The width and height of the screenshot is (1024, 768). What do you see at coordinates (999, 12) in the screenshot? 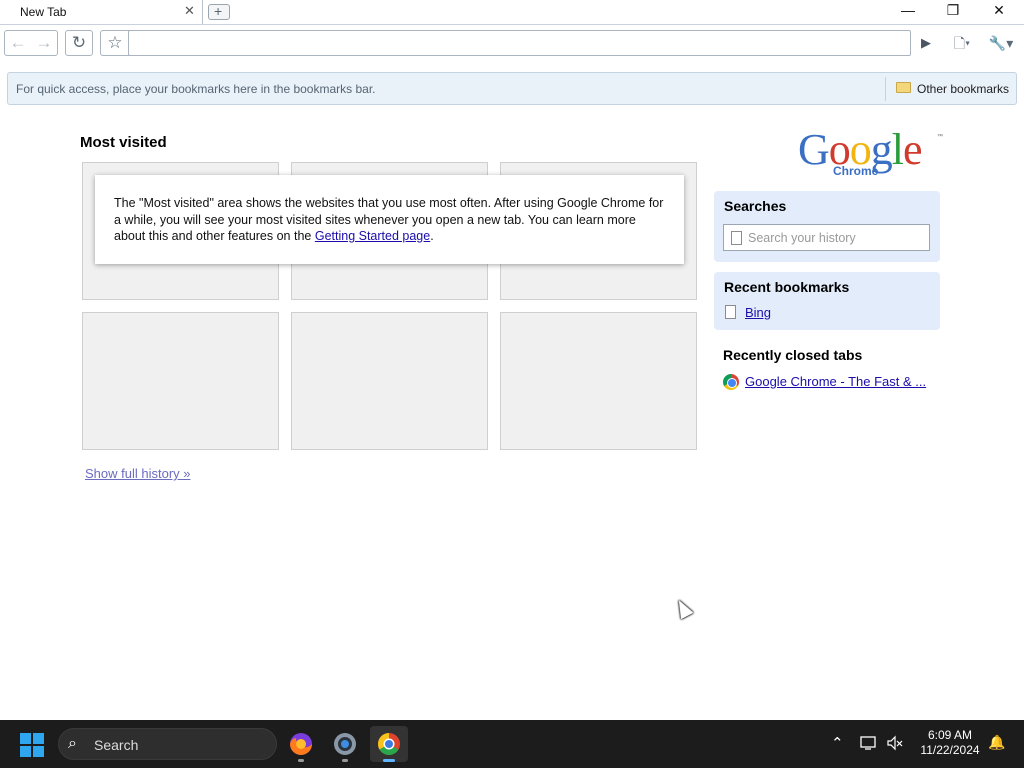
I see `close-window-button: ✕` at bounding box center [999, 12].